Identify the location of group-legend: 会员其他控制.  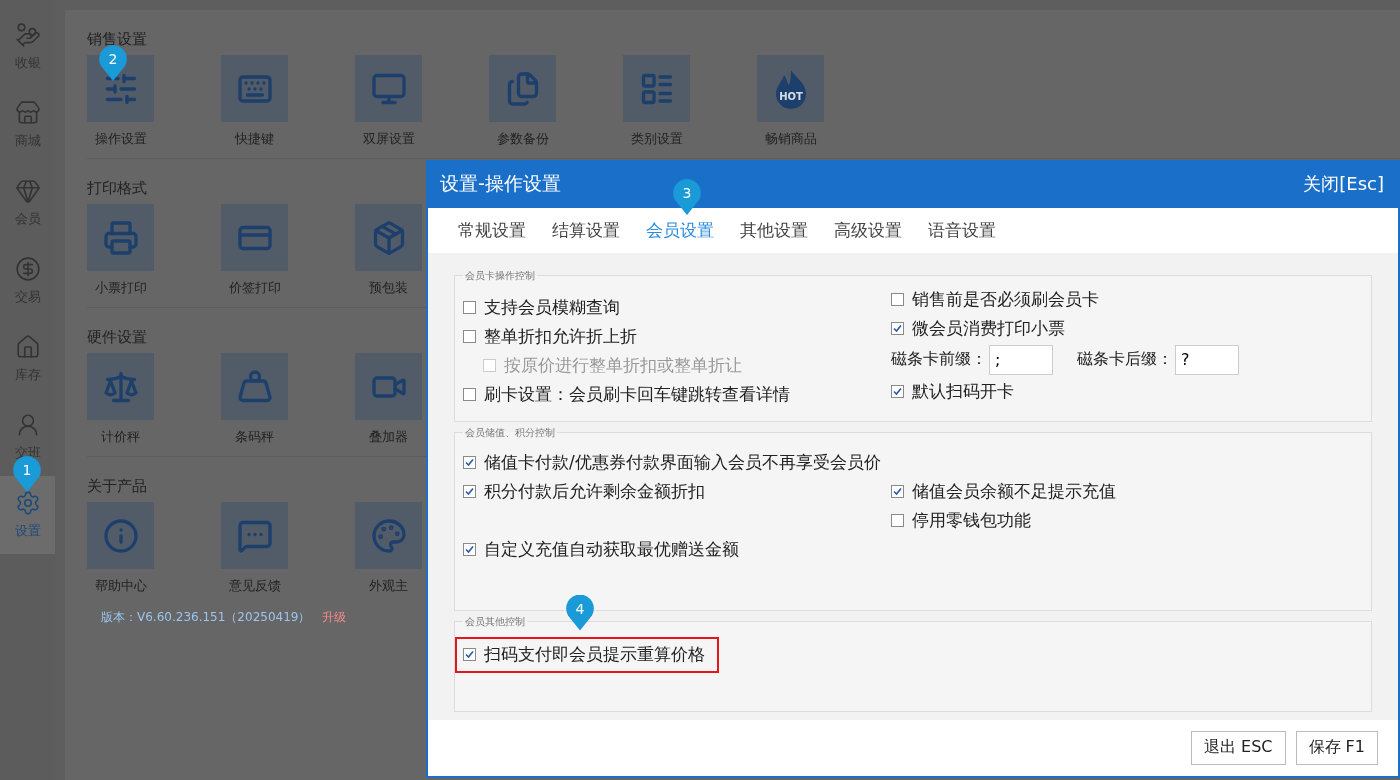
(495, 621).